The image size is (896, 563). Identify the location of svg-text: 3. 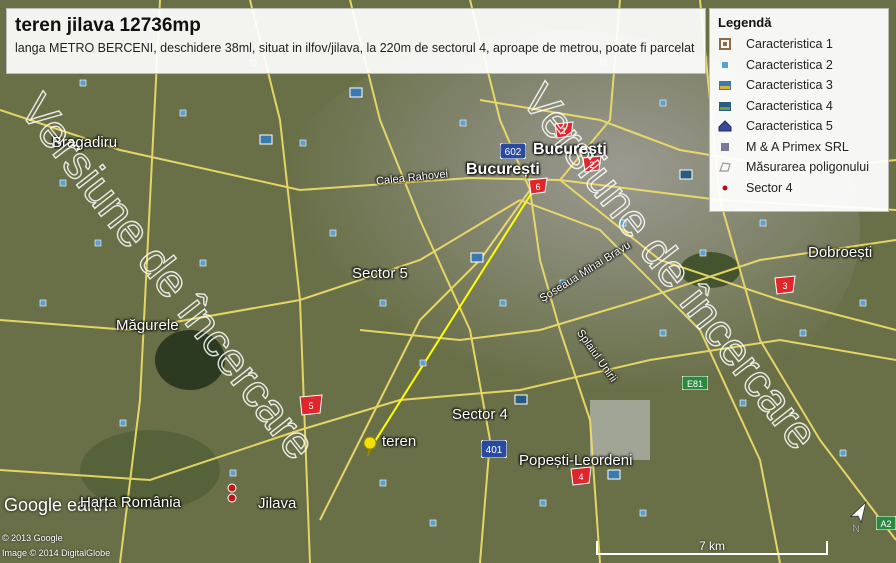
(784, 286).